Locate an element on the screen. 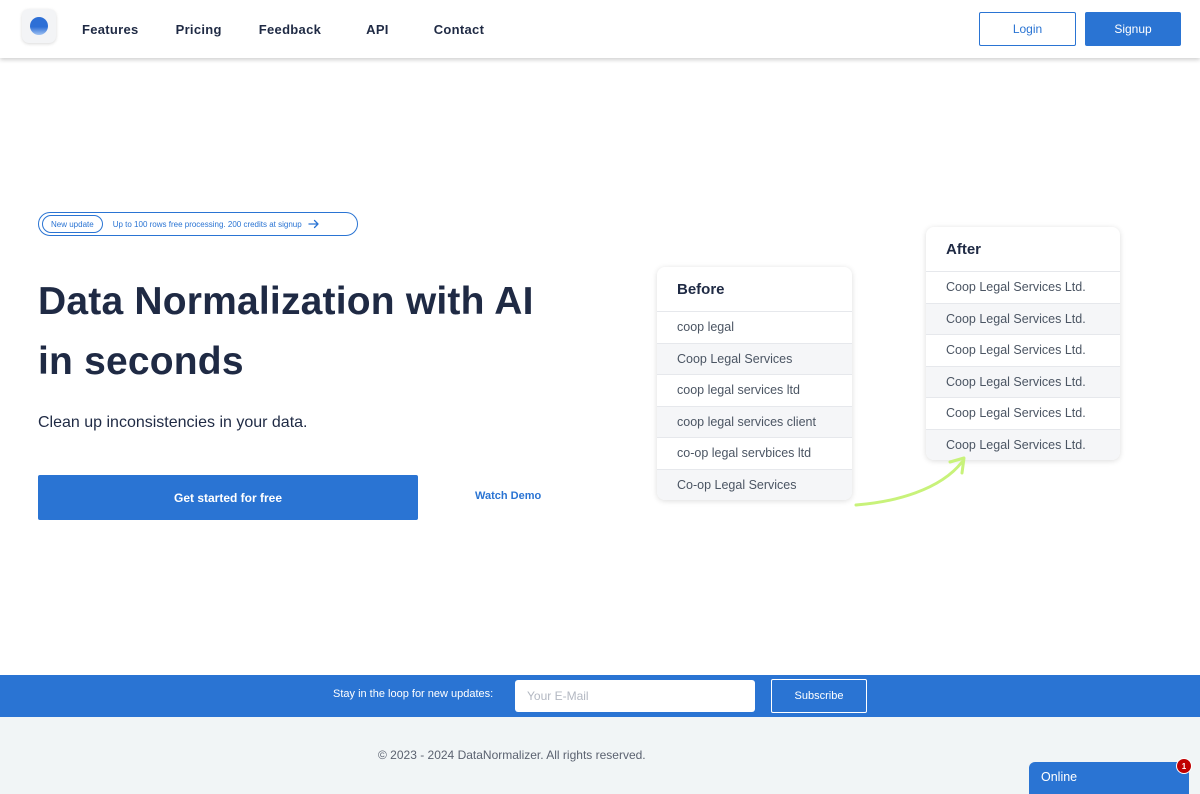 This screenshot has width=1200, height=794. login-button: Login is located at coordinates (1027, 29).